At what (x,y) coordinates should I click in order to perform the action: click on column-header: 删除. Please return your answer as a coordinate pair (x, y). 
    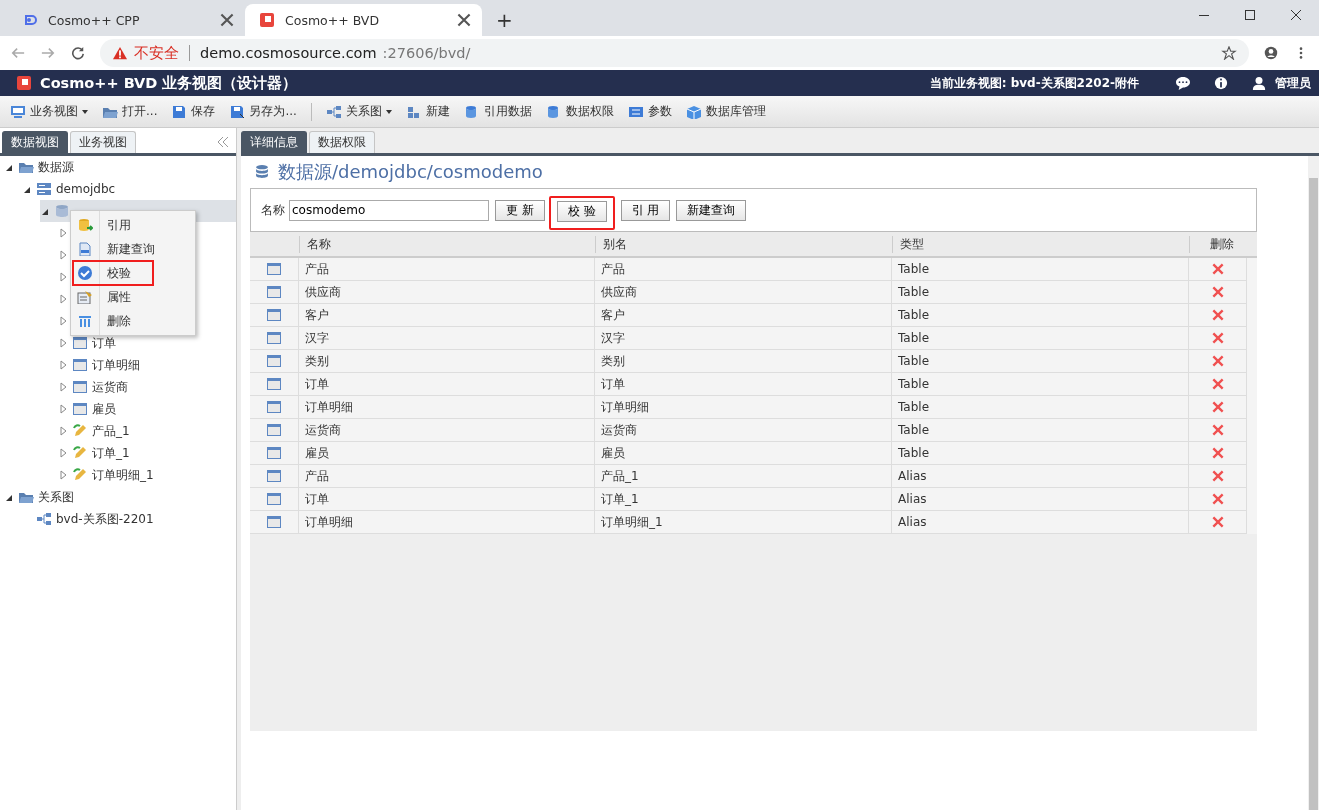
    Looking at the image, I should click on (1218, 244).